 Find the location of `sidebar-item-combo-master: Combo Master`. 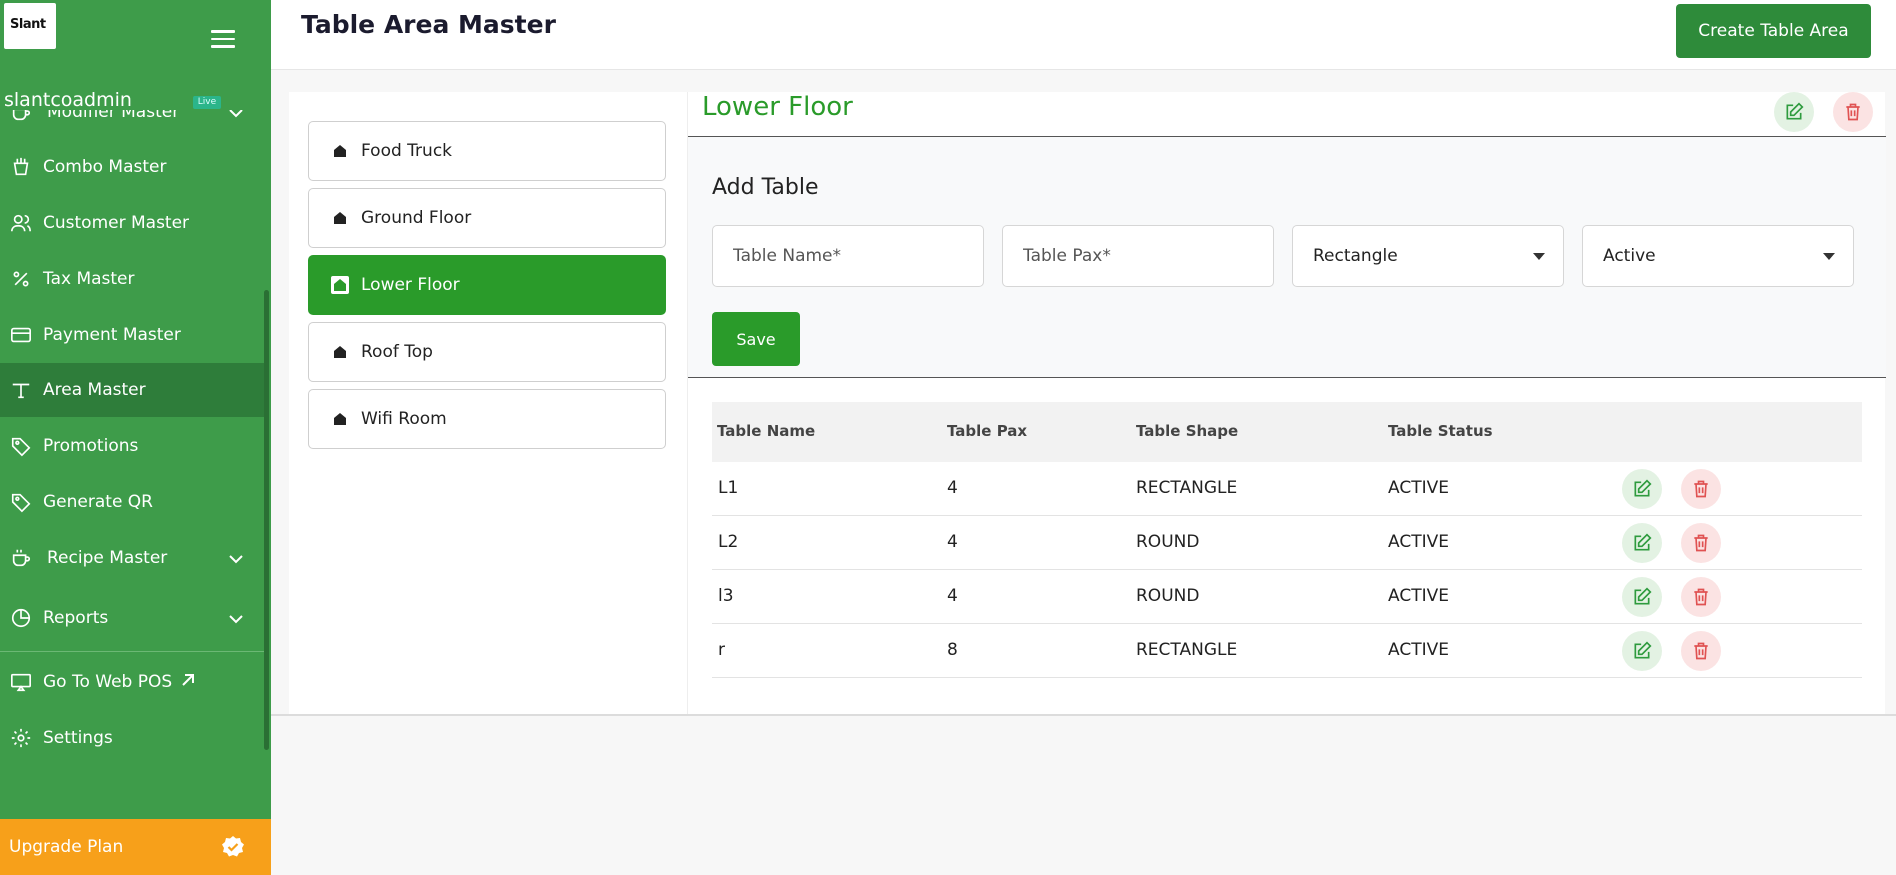

sidebar-item-combo-master: Combo Master is located at coordinates (132, 167).